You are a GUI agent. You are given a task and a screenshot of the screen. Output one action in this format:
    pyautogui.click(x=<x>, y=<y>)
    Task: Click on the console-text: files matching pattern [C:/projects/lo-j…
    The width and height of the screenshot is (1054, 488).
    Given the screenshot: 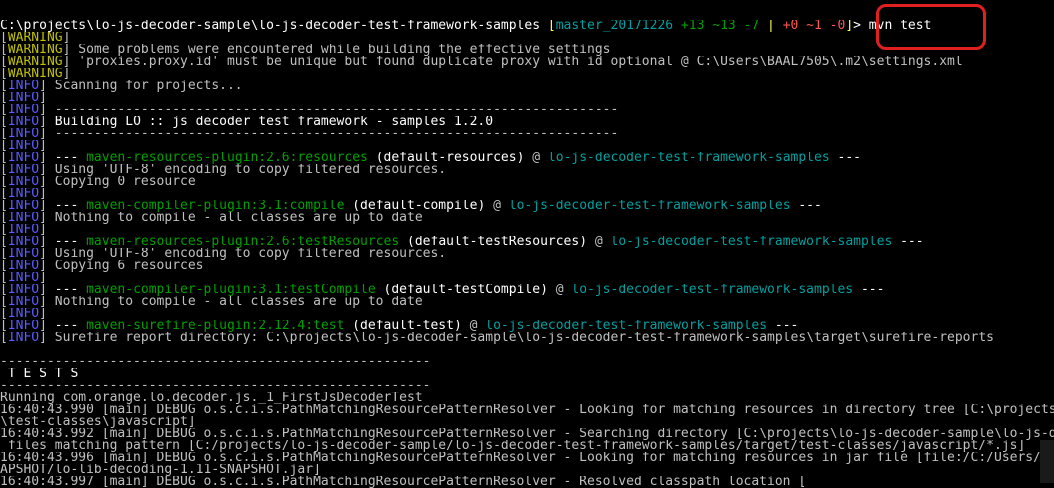 What is the action you would take?
    pyautogui.click(x=513, y=446)
    